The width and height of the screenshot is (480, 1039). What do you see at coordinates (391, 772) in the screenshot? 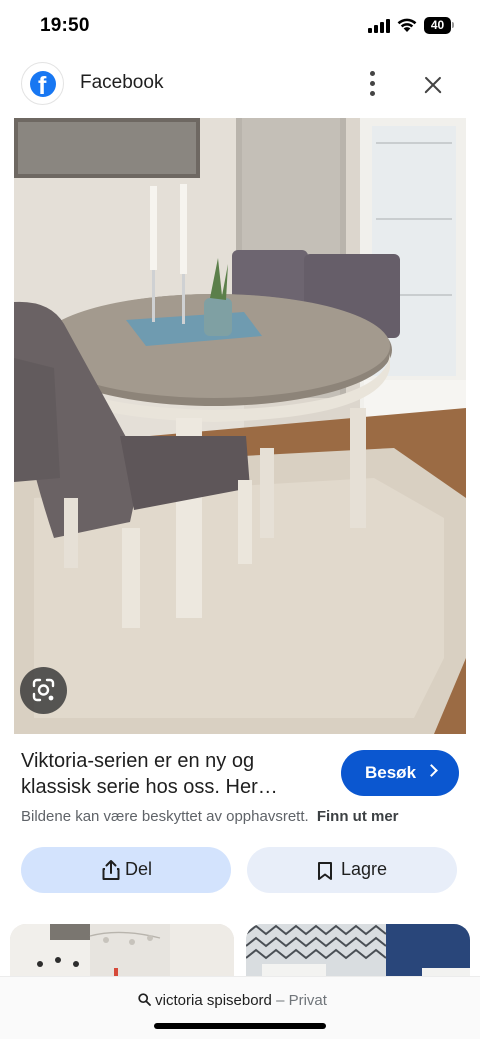
I see `visit-button-label: Besøk` at bounding box center [391, 772].